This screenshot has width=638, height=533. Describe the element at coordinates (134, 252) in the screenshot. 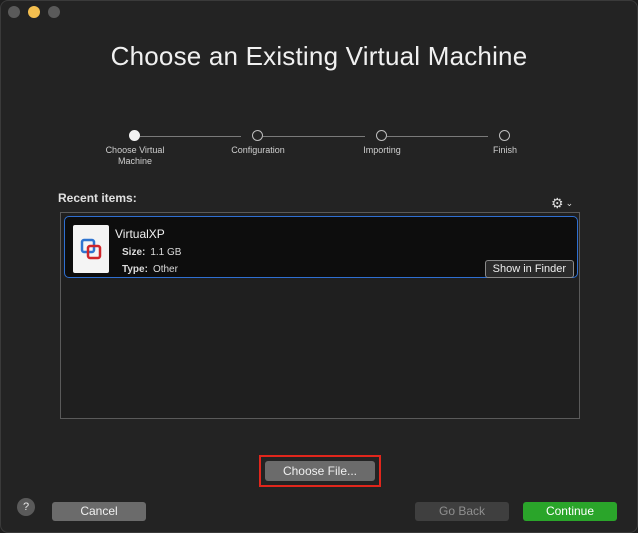

I see `size-label: Size:` at that location.